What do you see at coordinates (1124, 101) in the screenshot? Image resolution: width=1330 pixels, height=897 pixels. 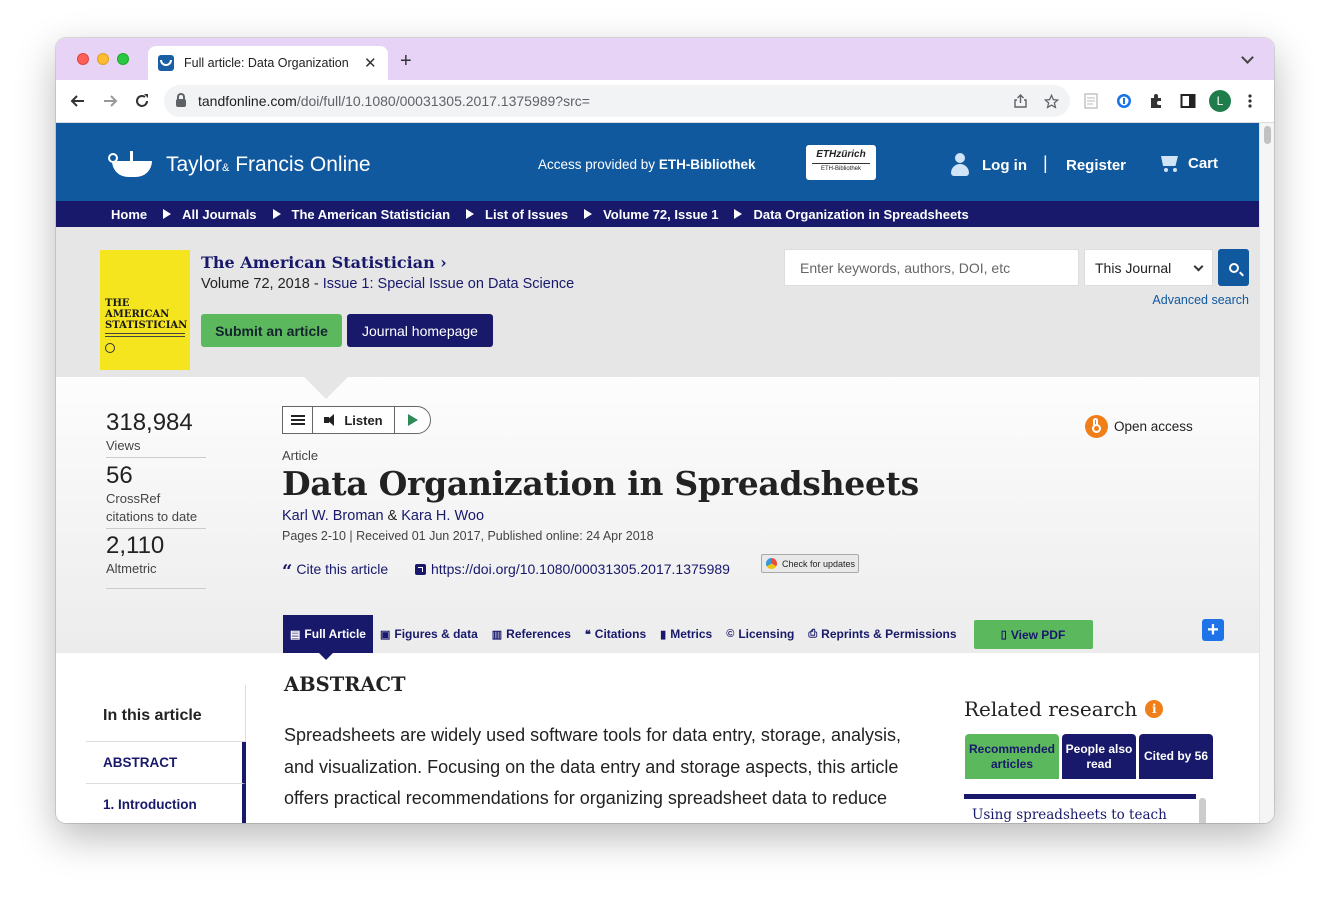 I see `password-manager-icon` at bounding box center [1124, 101].